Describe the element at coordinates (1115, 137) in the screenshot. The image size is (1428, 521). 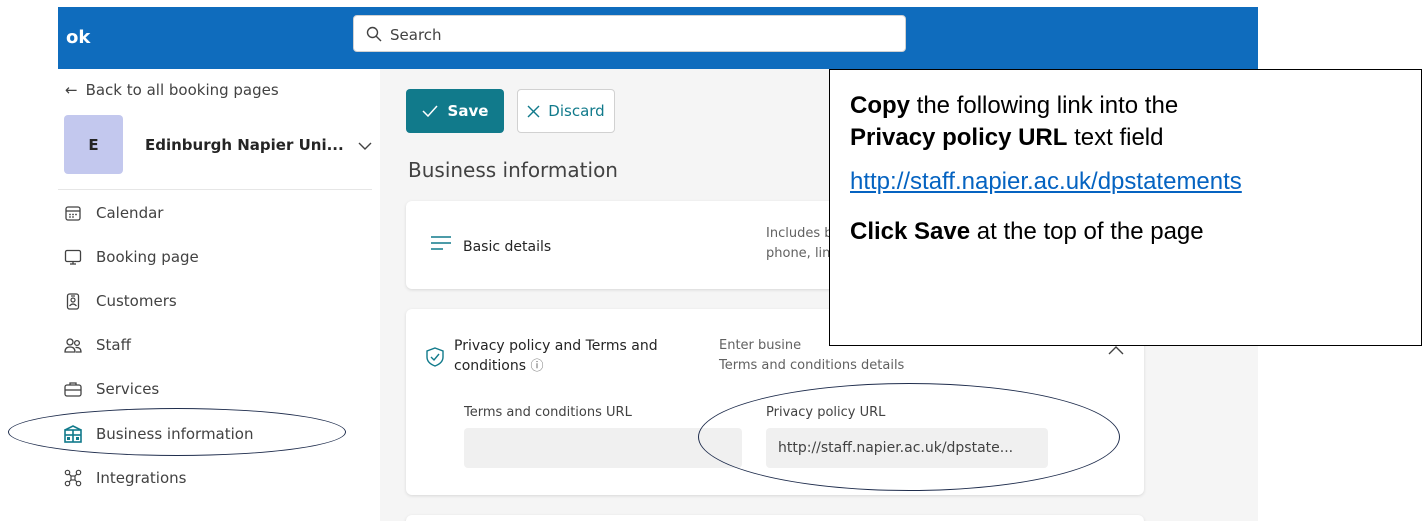
I see `instruction-text: text field` at that location.